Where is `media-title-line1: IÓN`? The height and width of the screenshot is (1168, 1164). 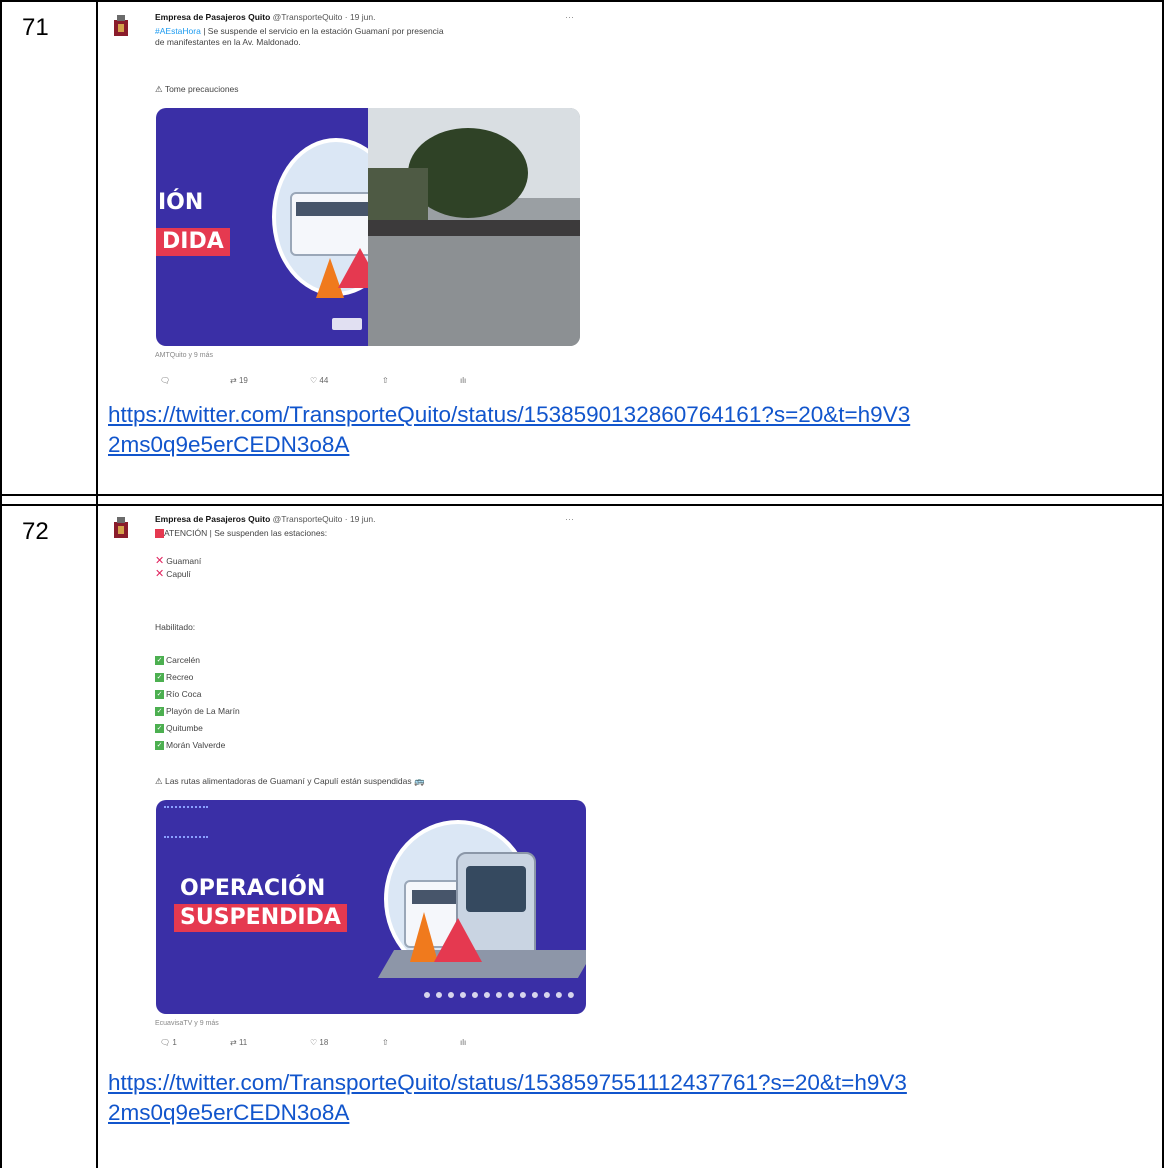 media-title-line1: IÓN is located at coordinates (181, 202).